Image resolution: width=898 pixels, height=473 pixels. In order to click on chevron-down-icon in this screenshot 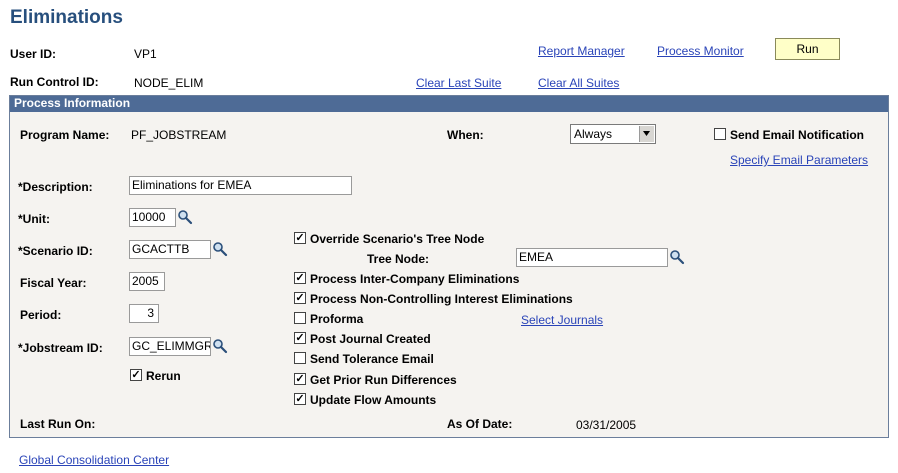, I will do `click(646, 134)`.